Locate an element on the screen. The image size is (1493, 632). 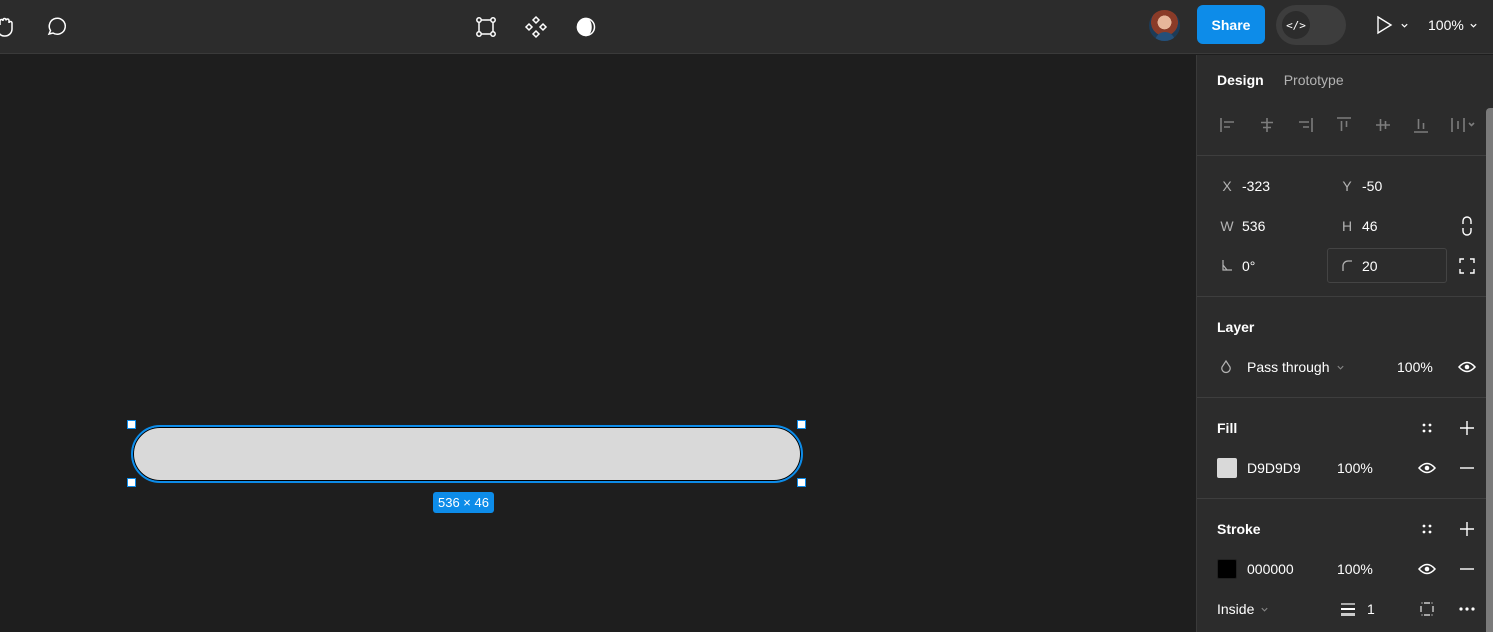
align-horizontal-center-button is located at coordinates (1267, 125).